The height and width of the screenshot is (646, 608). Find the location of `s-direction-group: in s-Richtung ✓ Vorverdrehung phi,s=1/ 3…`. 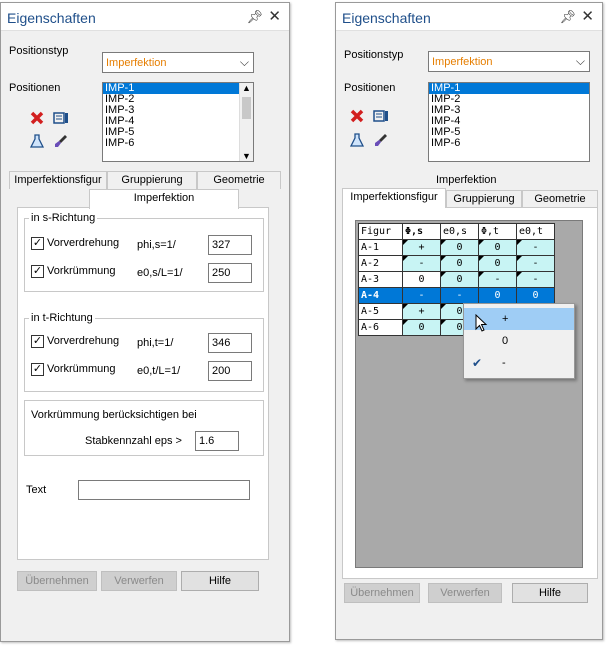

s-direction-group: in s-Richtung ✓ Vorverdrehung phi,s=1/ 3… is located at coordinates (144, 252).